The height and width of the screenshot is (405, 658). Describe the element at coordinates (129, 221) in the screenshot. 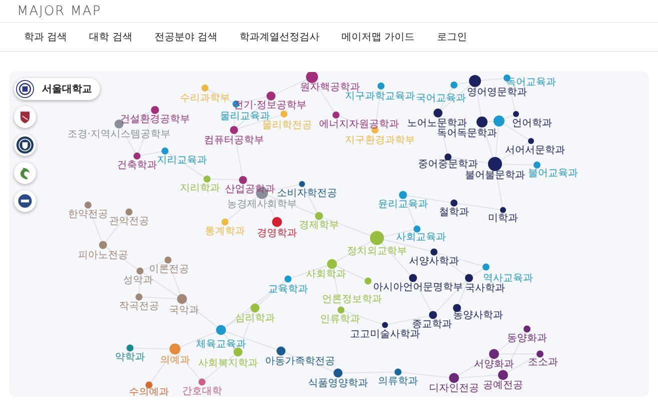

I see `node-label: 관악전공` at that location.